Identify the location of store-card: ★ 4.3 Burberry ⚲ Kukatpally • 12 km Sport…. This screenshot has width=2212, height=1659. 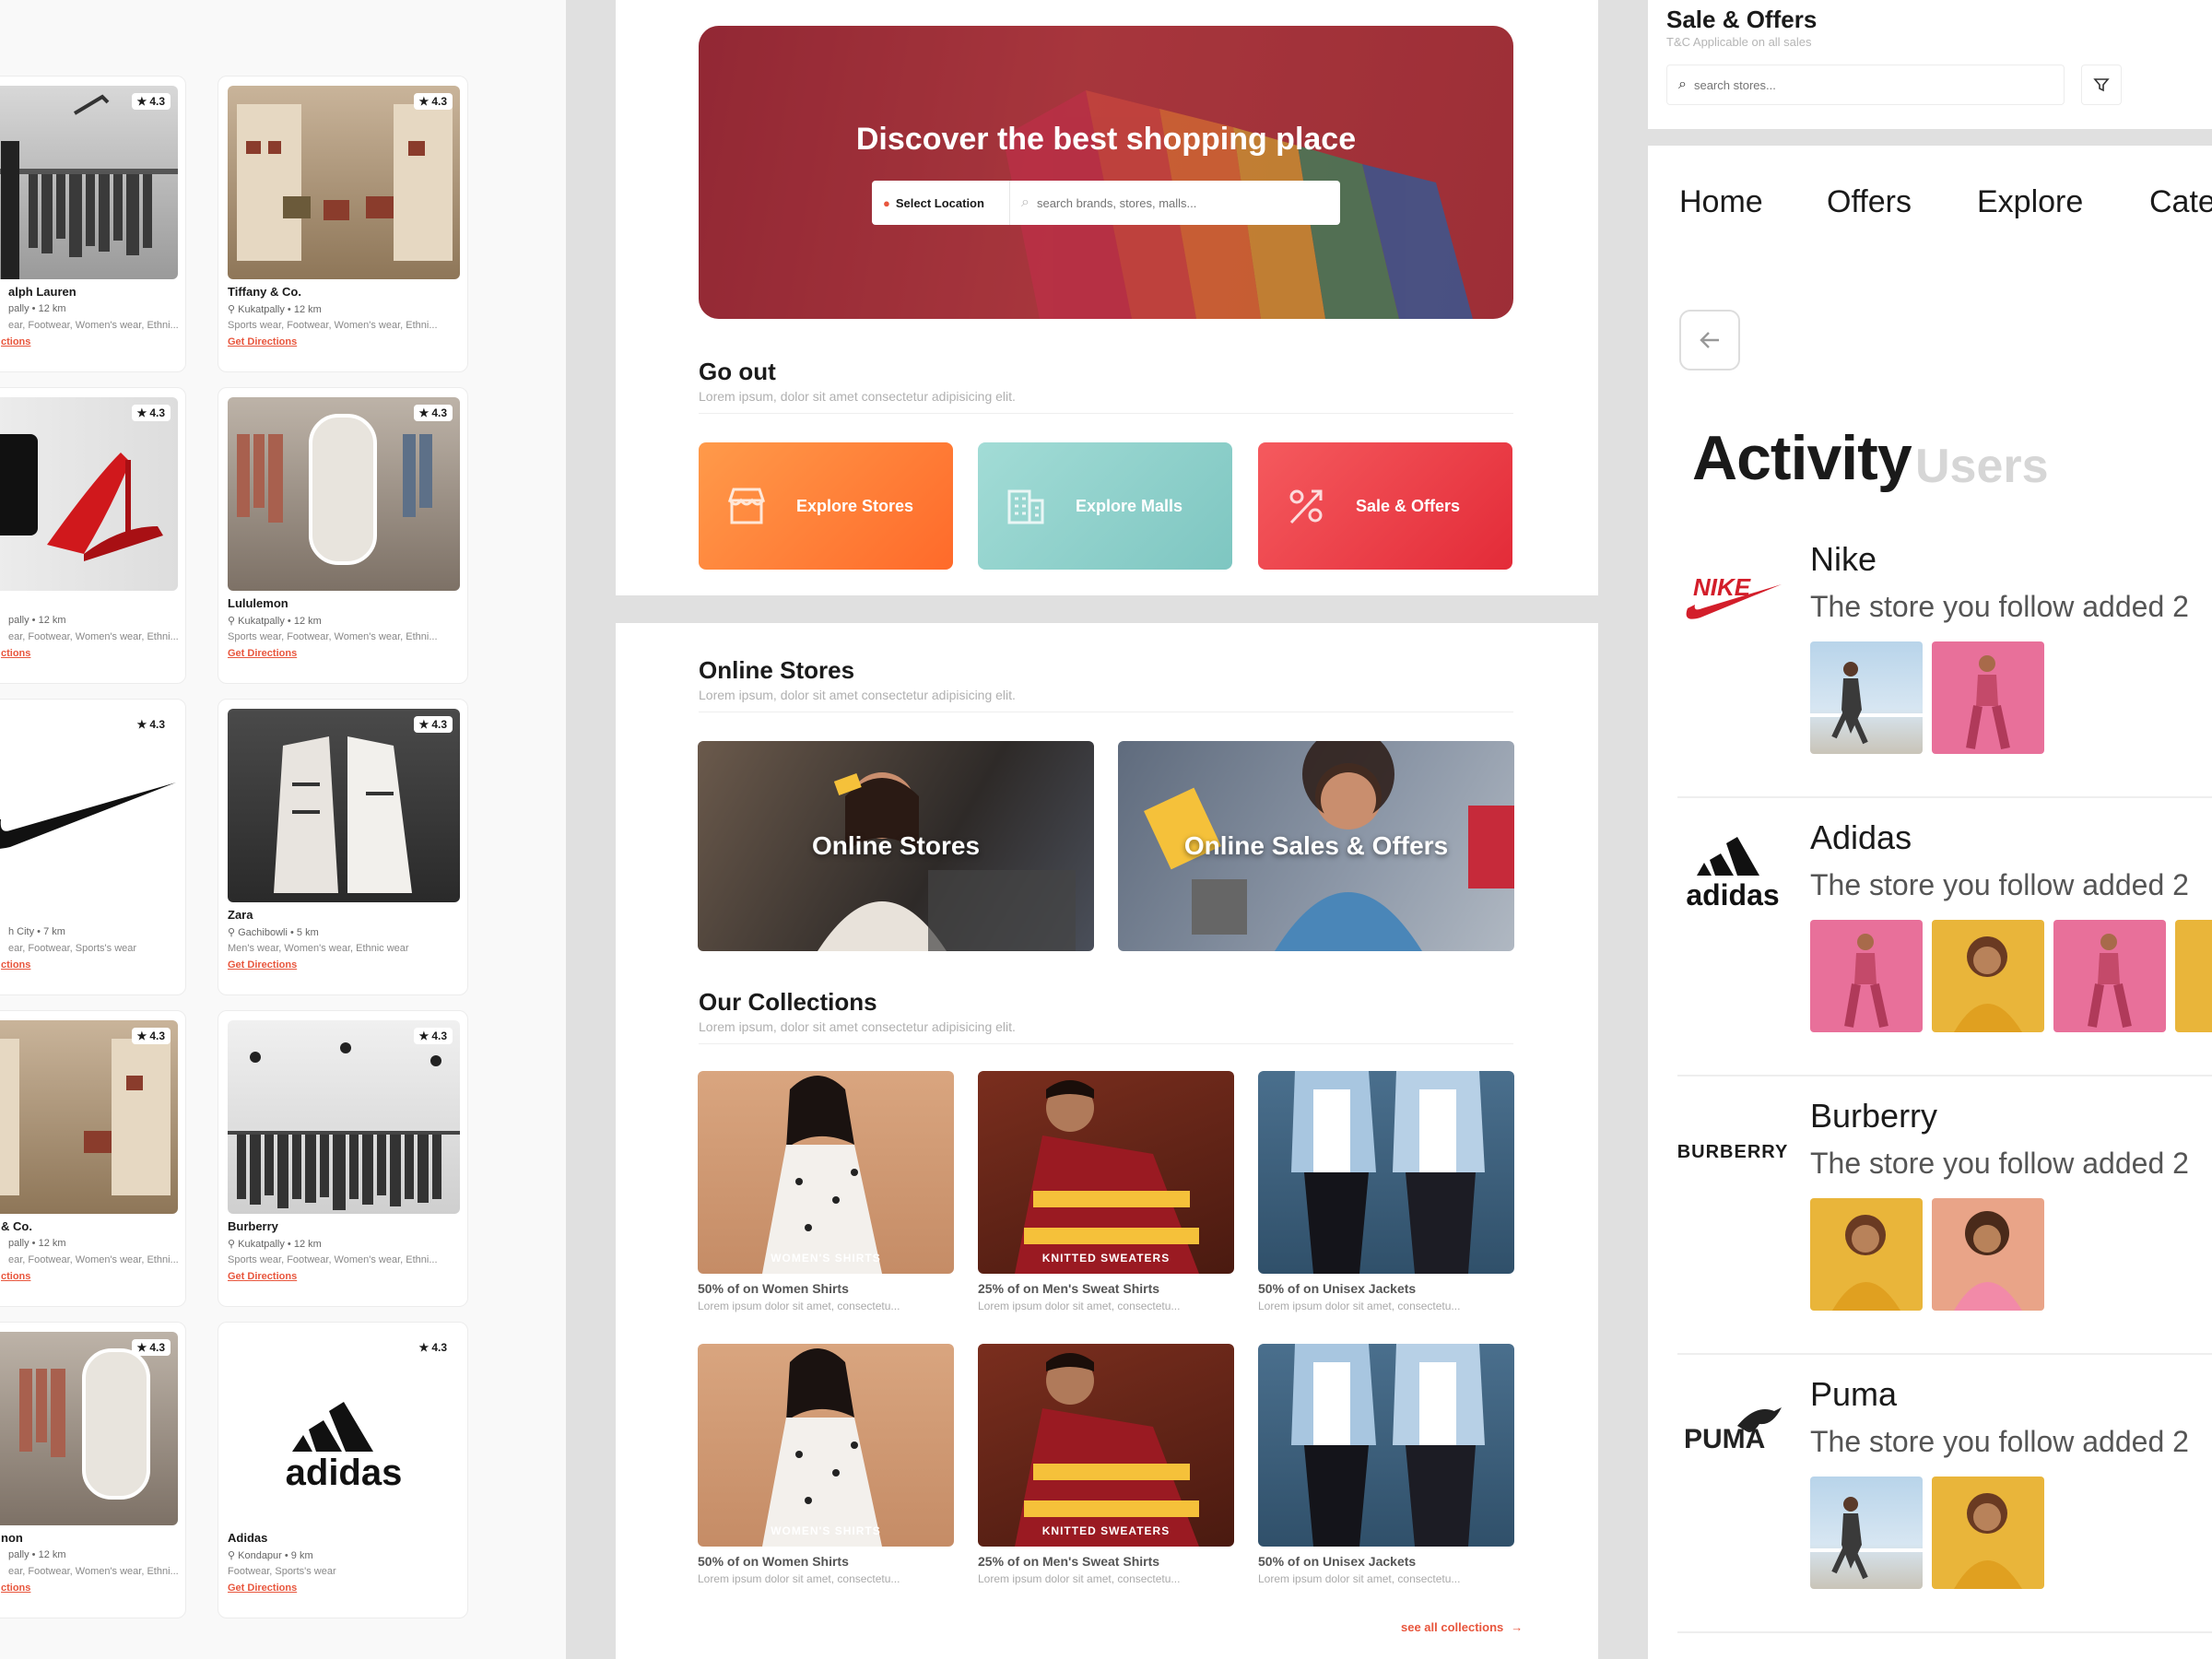
(343, 1158).